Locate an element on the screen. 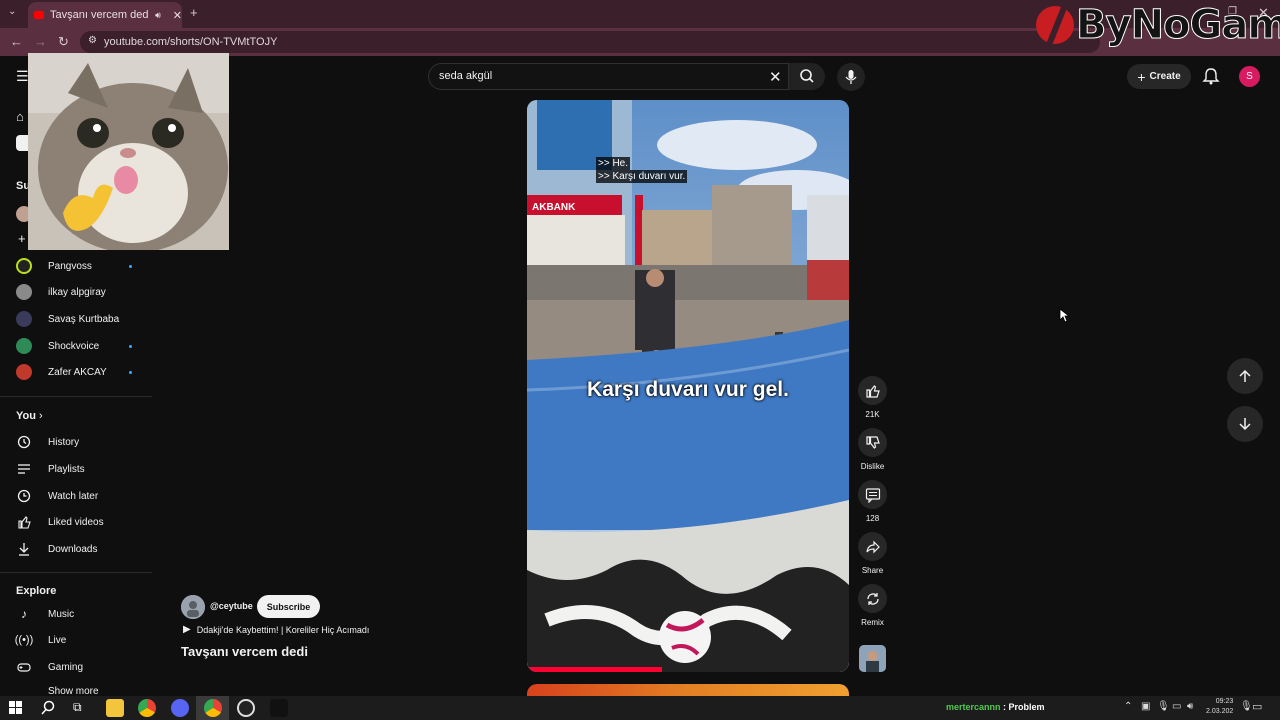 This screenshot has width=1280, height=720. you-heading: You › is located at coordinates (29, 416).